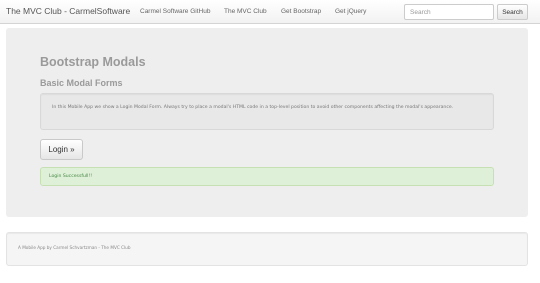 The image size is (540, 283). Describe the element at coordinates (71, 176) in the screenshot. I see `success-alert-text: Login Successfull!!` at that location.